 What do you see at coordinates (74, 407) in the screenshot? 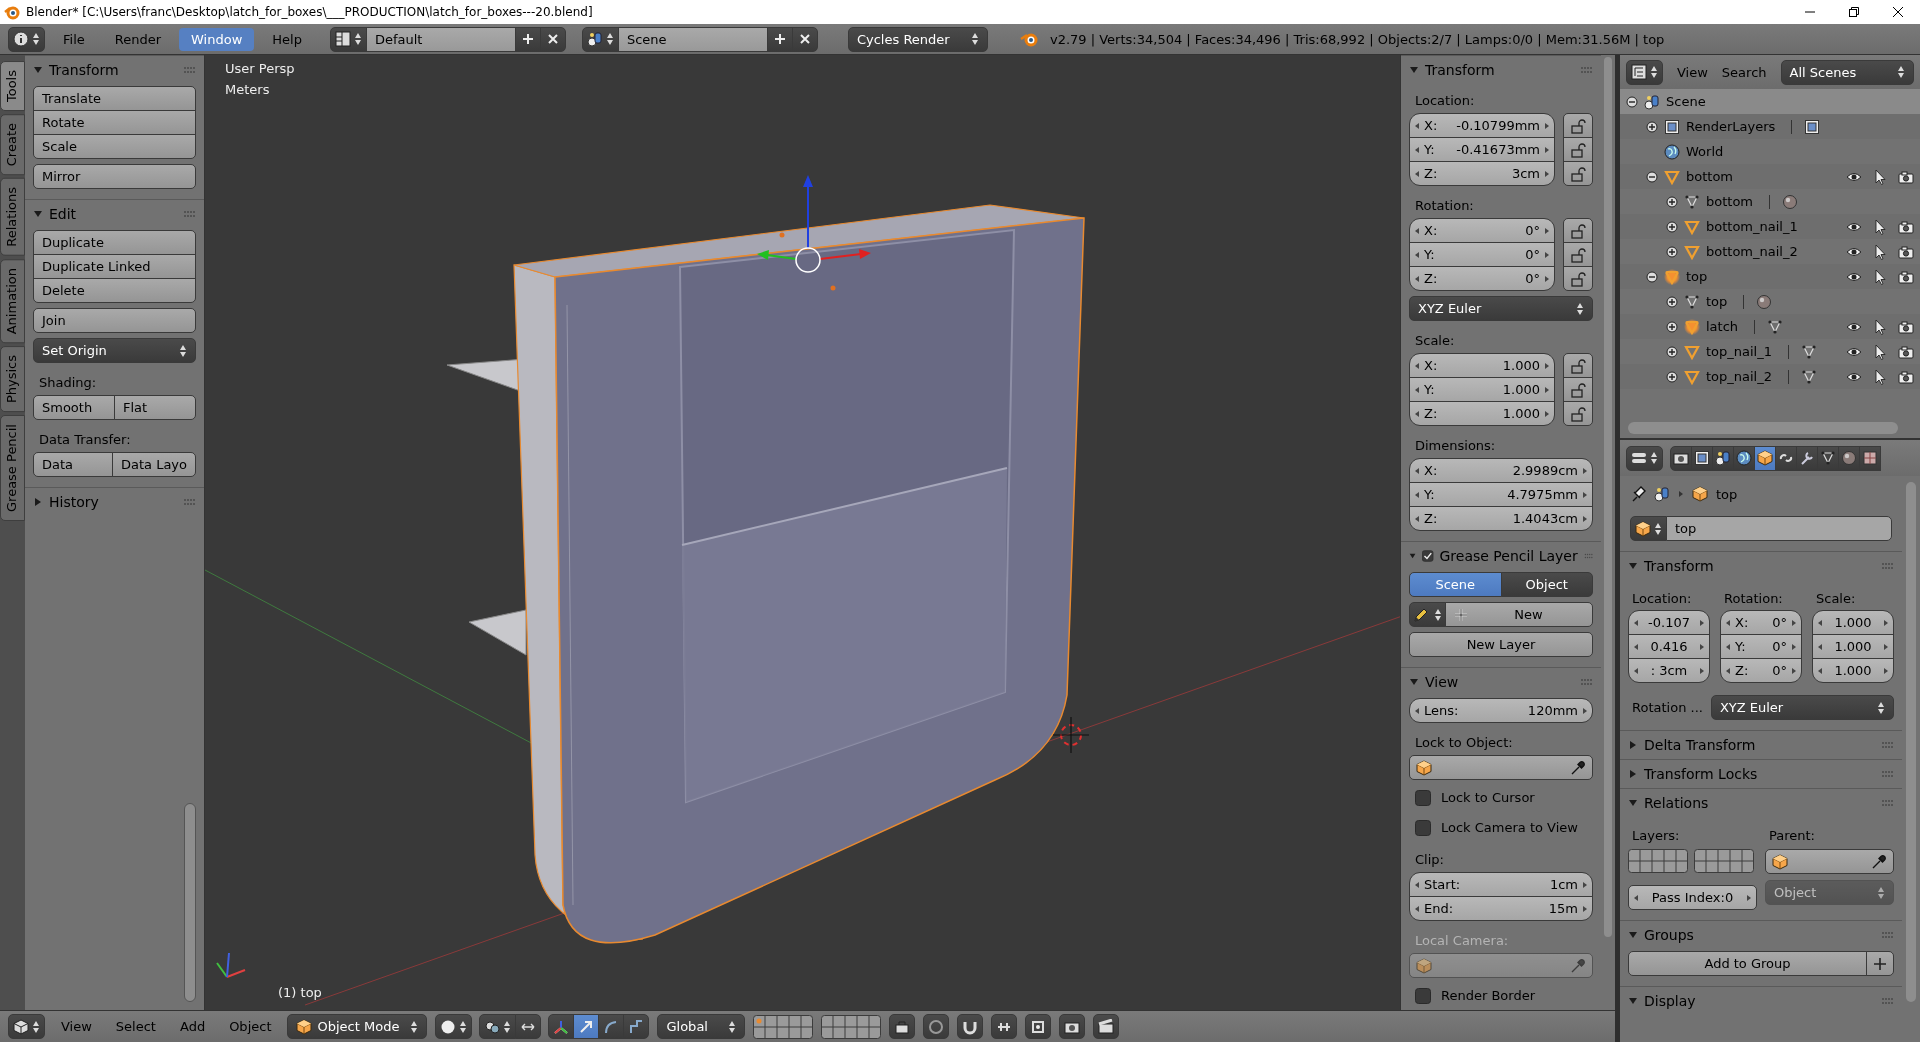
I see `tool-button: Smooth` at bounding box center [74, 407].